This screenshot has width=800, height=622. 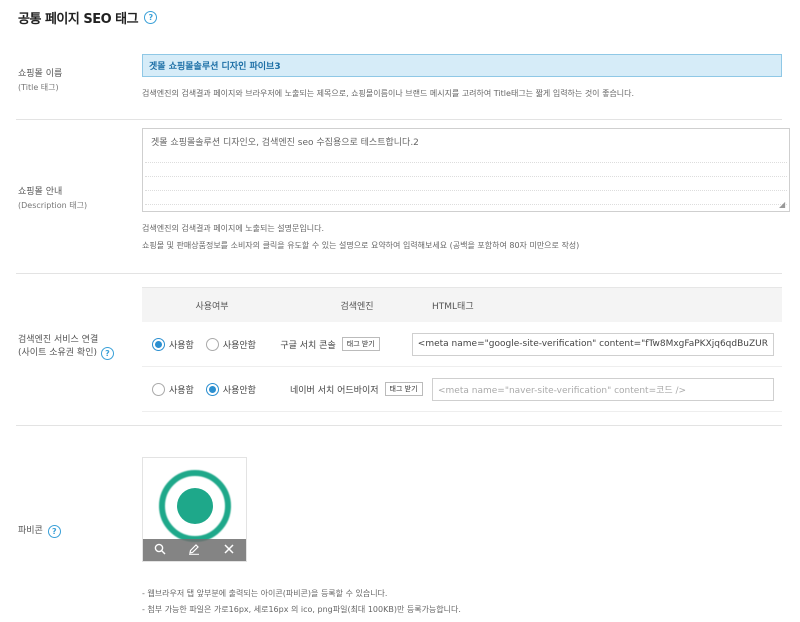 I want to click on shop-desc-value: 겟몰 쇼핑몰솔루션 디자인오, 검색엔진 seo 수집용으로 테스트합니다.2, so click(x=285, y=143).